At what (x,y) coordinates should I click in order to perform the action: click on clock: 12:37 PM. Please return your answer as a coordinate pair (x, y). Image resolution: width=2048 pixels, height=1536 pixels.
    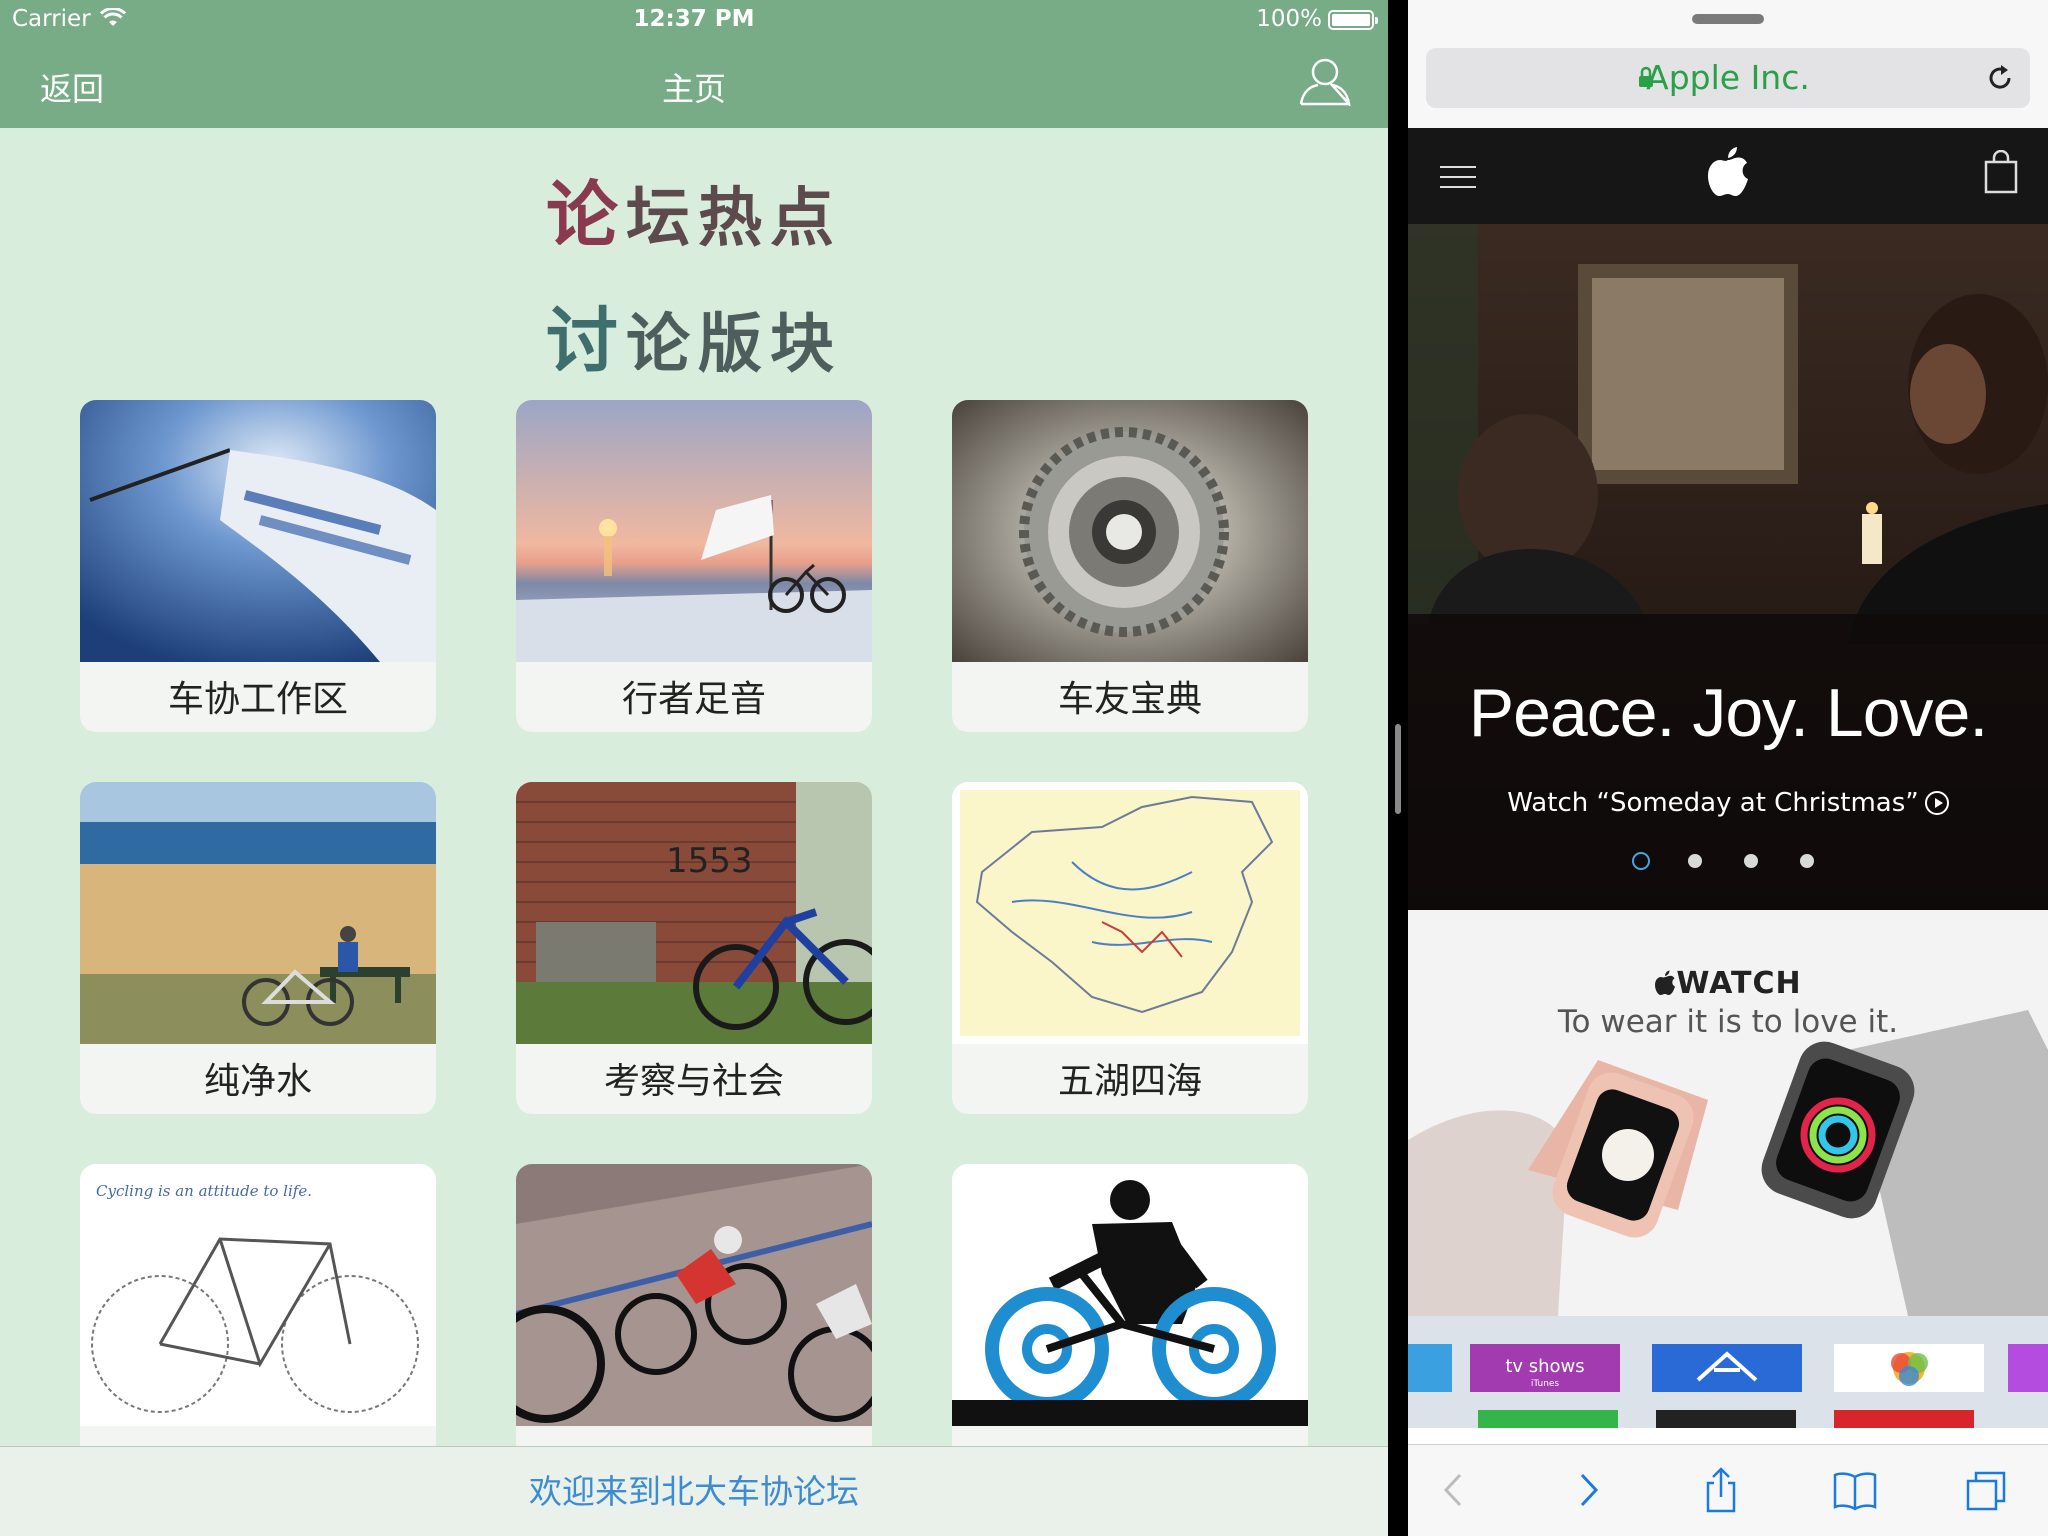
    Looking at the image, I should click on (694, 19).